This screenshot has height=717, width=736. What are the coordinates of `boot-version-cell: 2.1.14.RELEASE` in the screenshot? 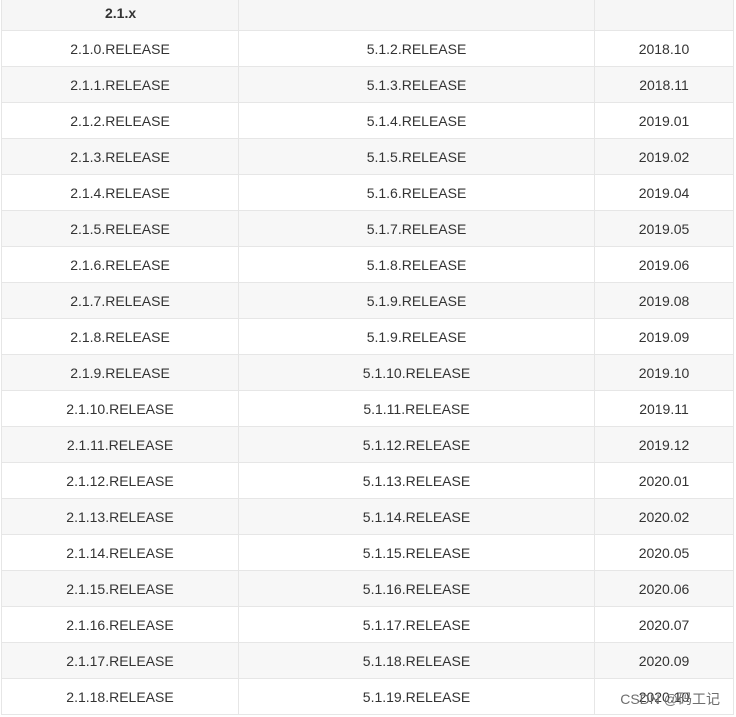 It's located at (120, 552).